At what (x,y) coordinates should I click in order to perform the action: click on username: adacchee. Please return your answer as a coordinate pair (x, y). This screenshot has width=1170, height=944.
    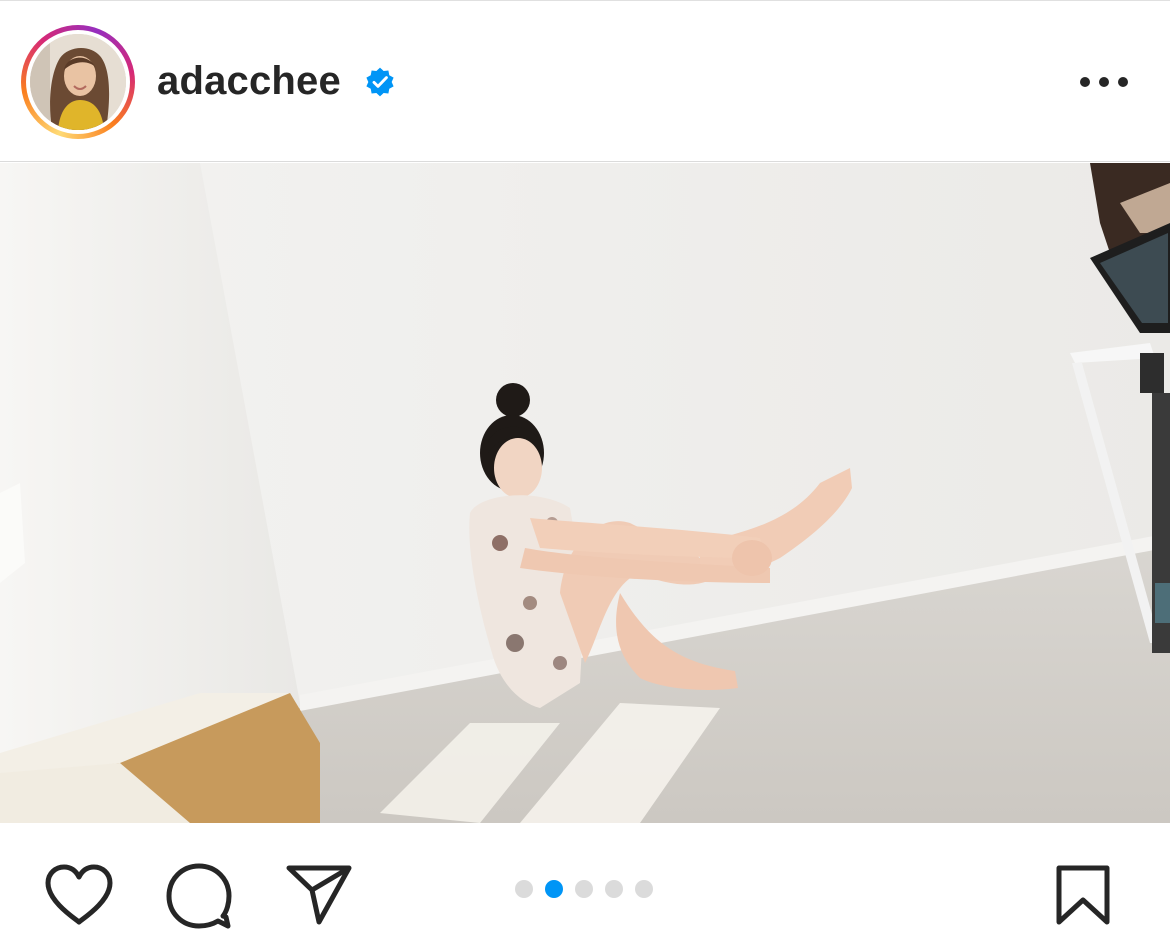
    Looking at the image, I should click on (249, 81).